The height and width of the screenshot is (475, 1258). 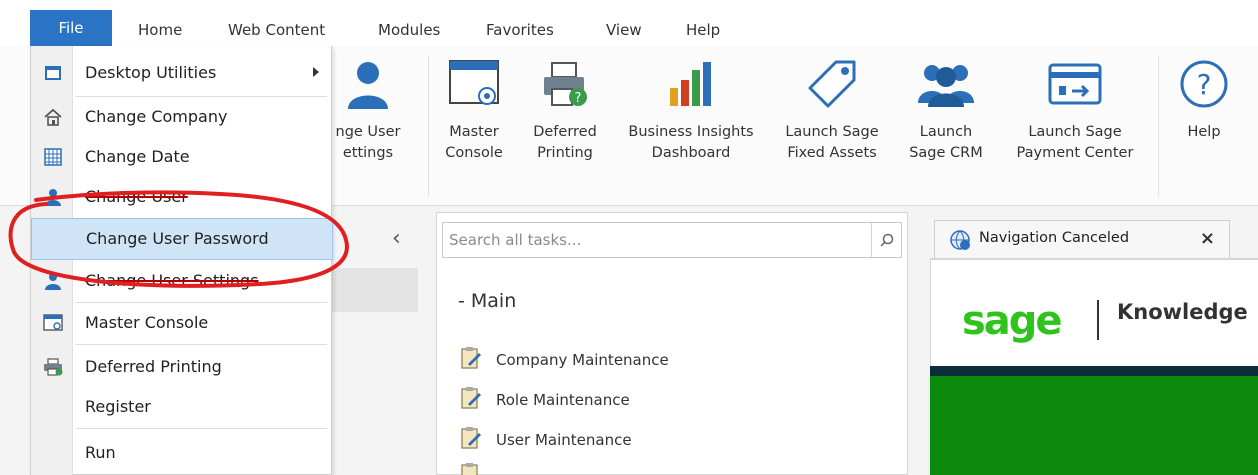 What do you see at coordinates (886, 240) in the screenshot?
I see `search-icon` at bounding box center [886, 240].